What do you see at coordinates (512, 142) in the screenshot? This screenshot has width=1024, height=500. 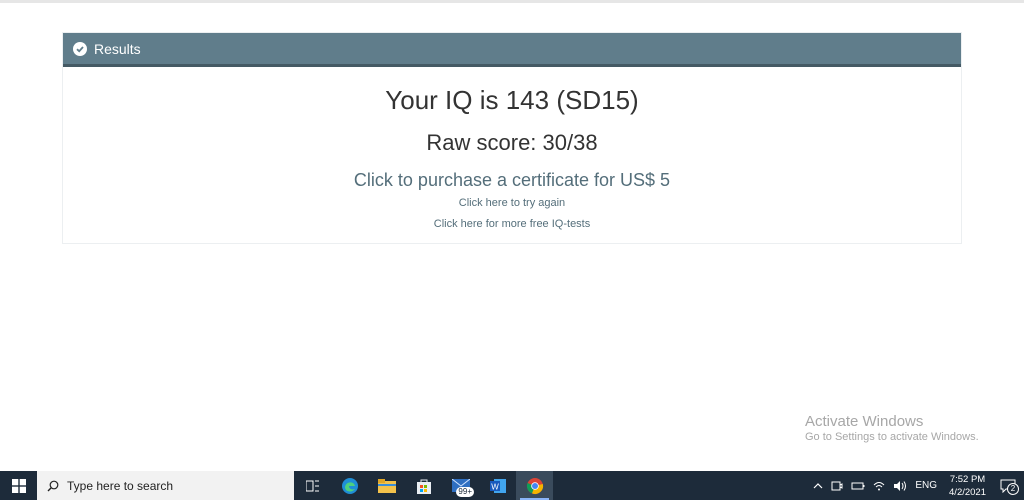 I see `raw-score: Raw score: 30/38` at bounding box center [512, 142].